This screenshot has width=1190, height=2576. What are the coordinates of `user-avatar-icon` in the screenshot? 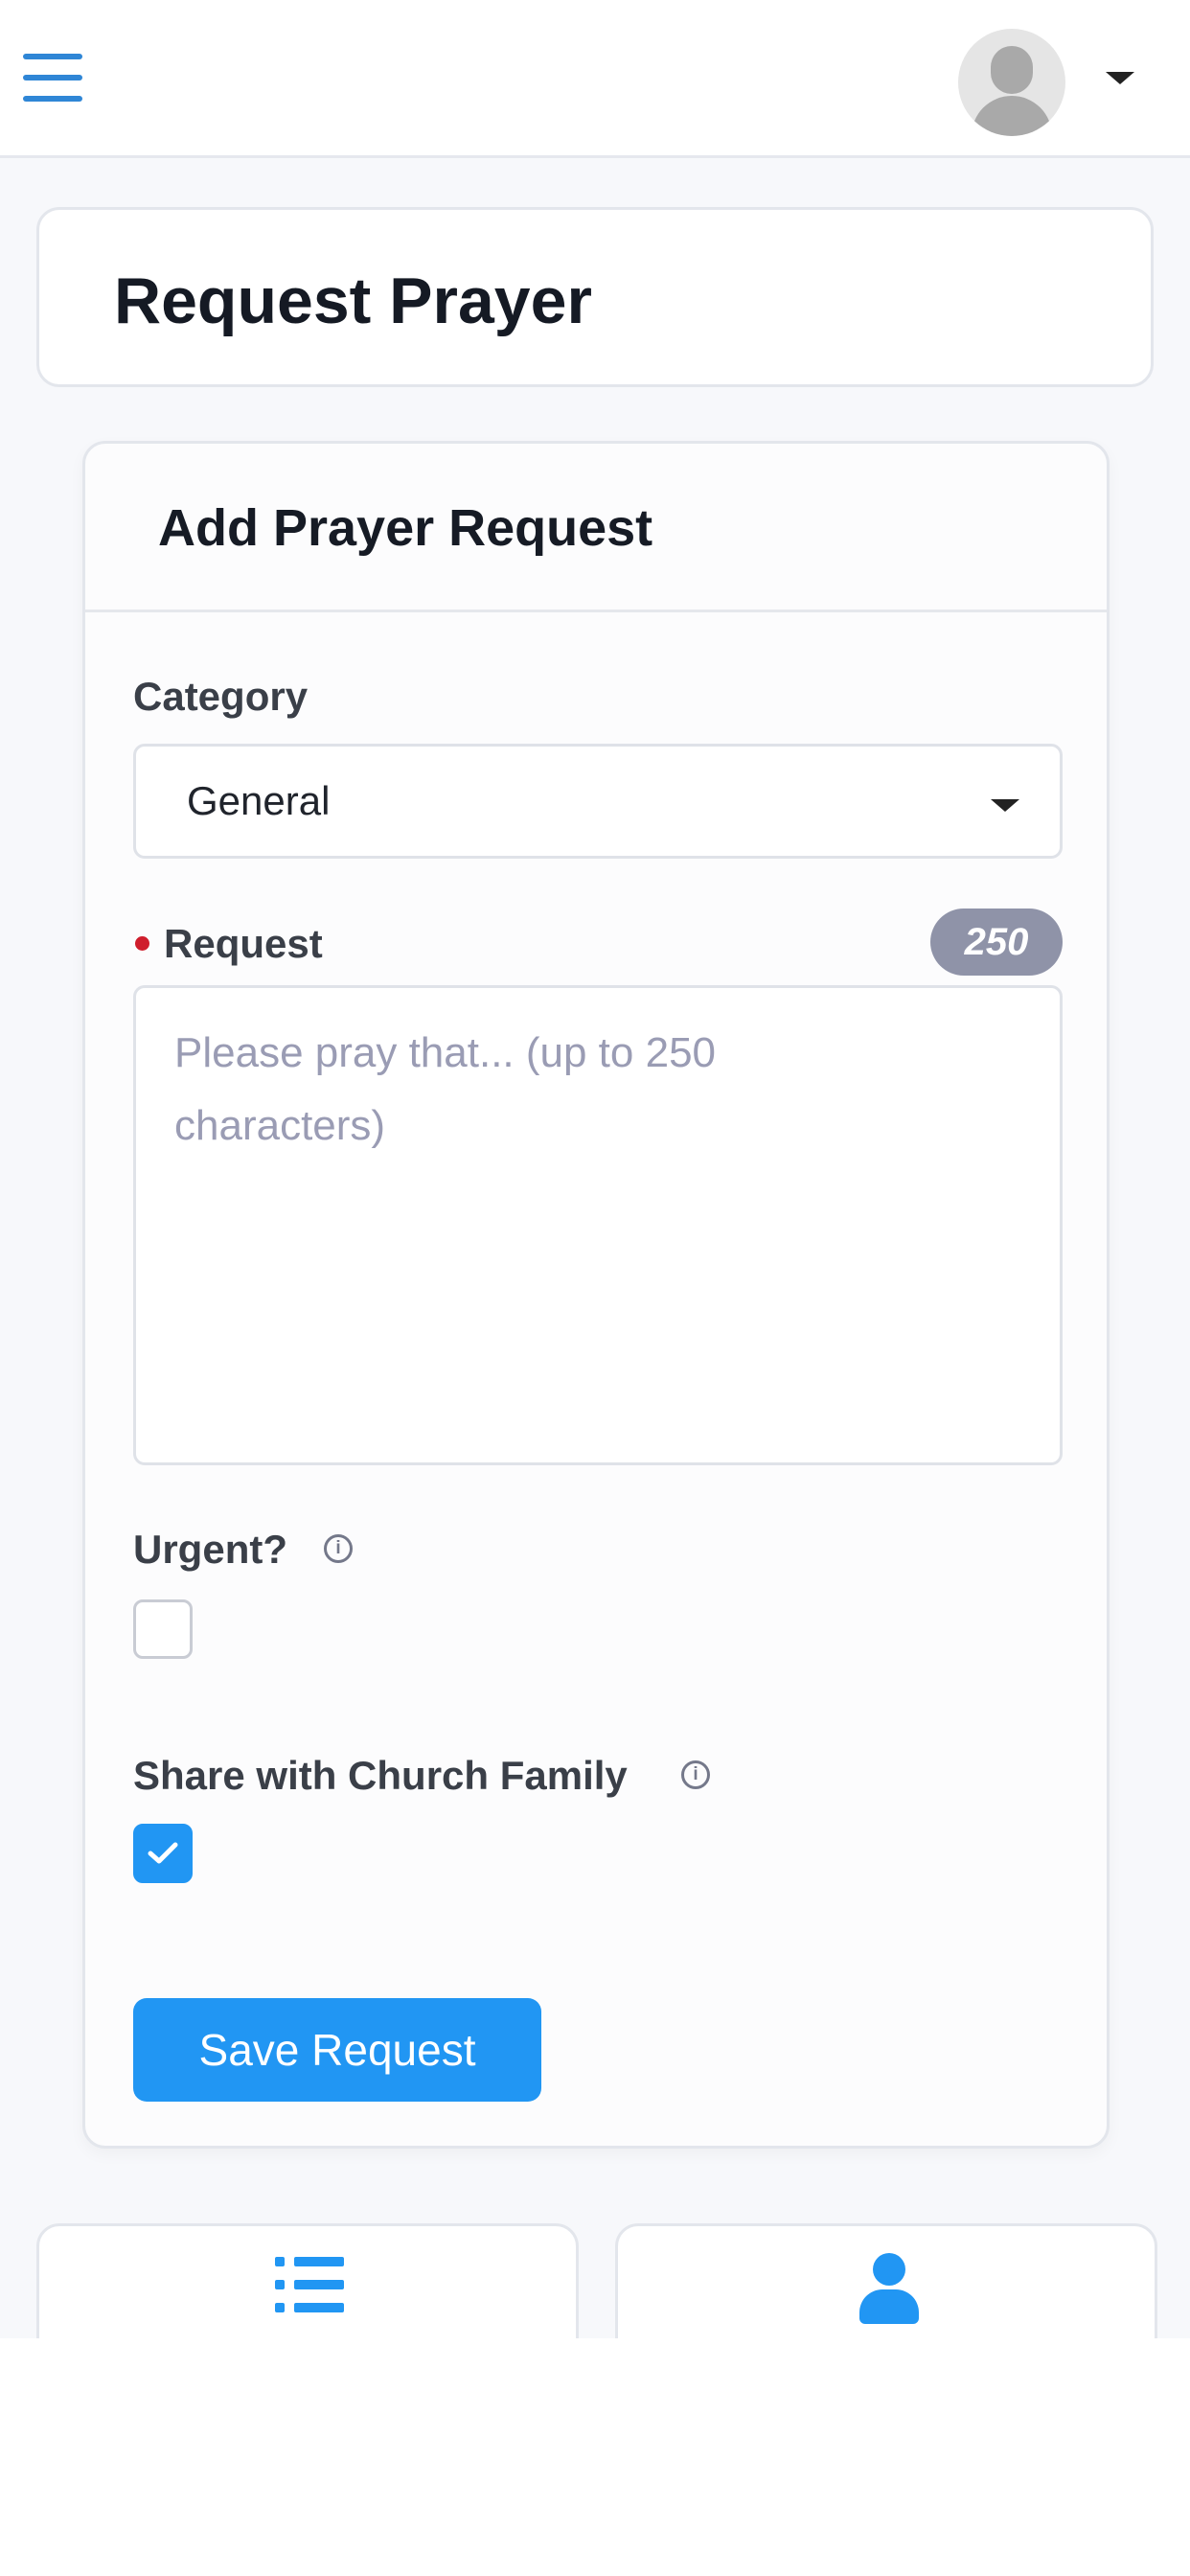 It's located at (1012, 82).